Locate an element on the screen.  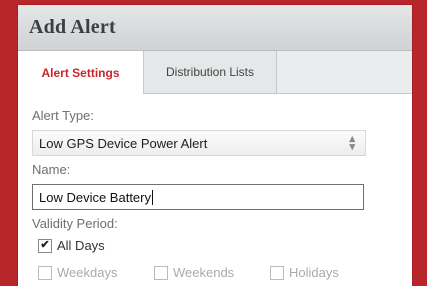
all-days-checkbox: ✔ is located at coordinates (45, 245).